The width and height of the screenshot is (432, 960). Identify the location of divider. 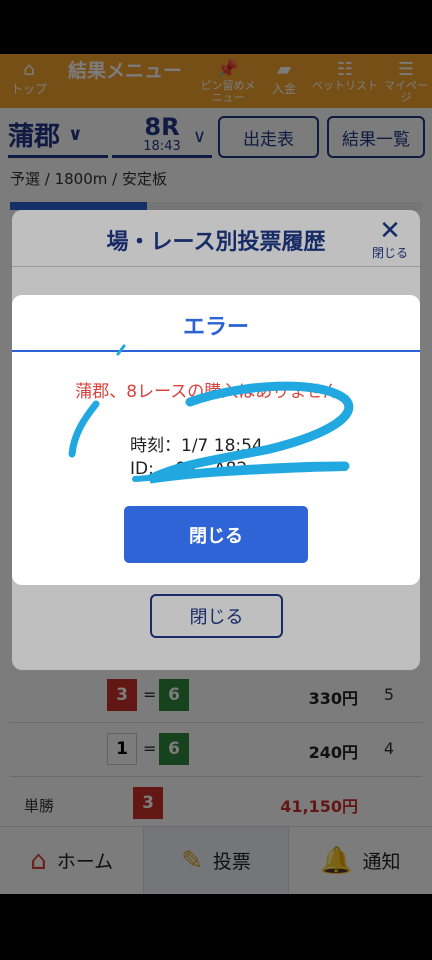
(216, 351).